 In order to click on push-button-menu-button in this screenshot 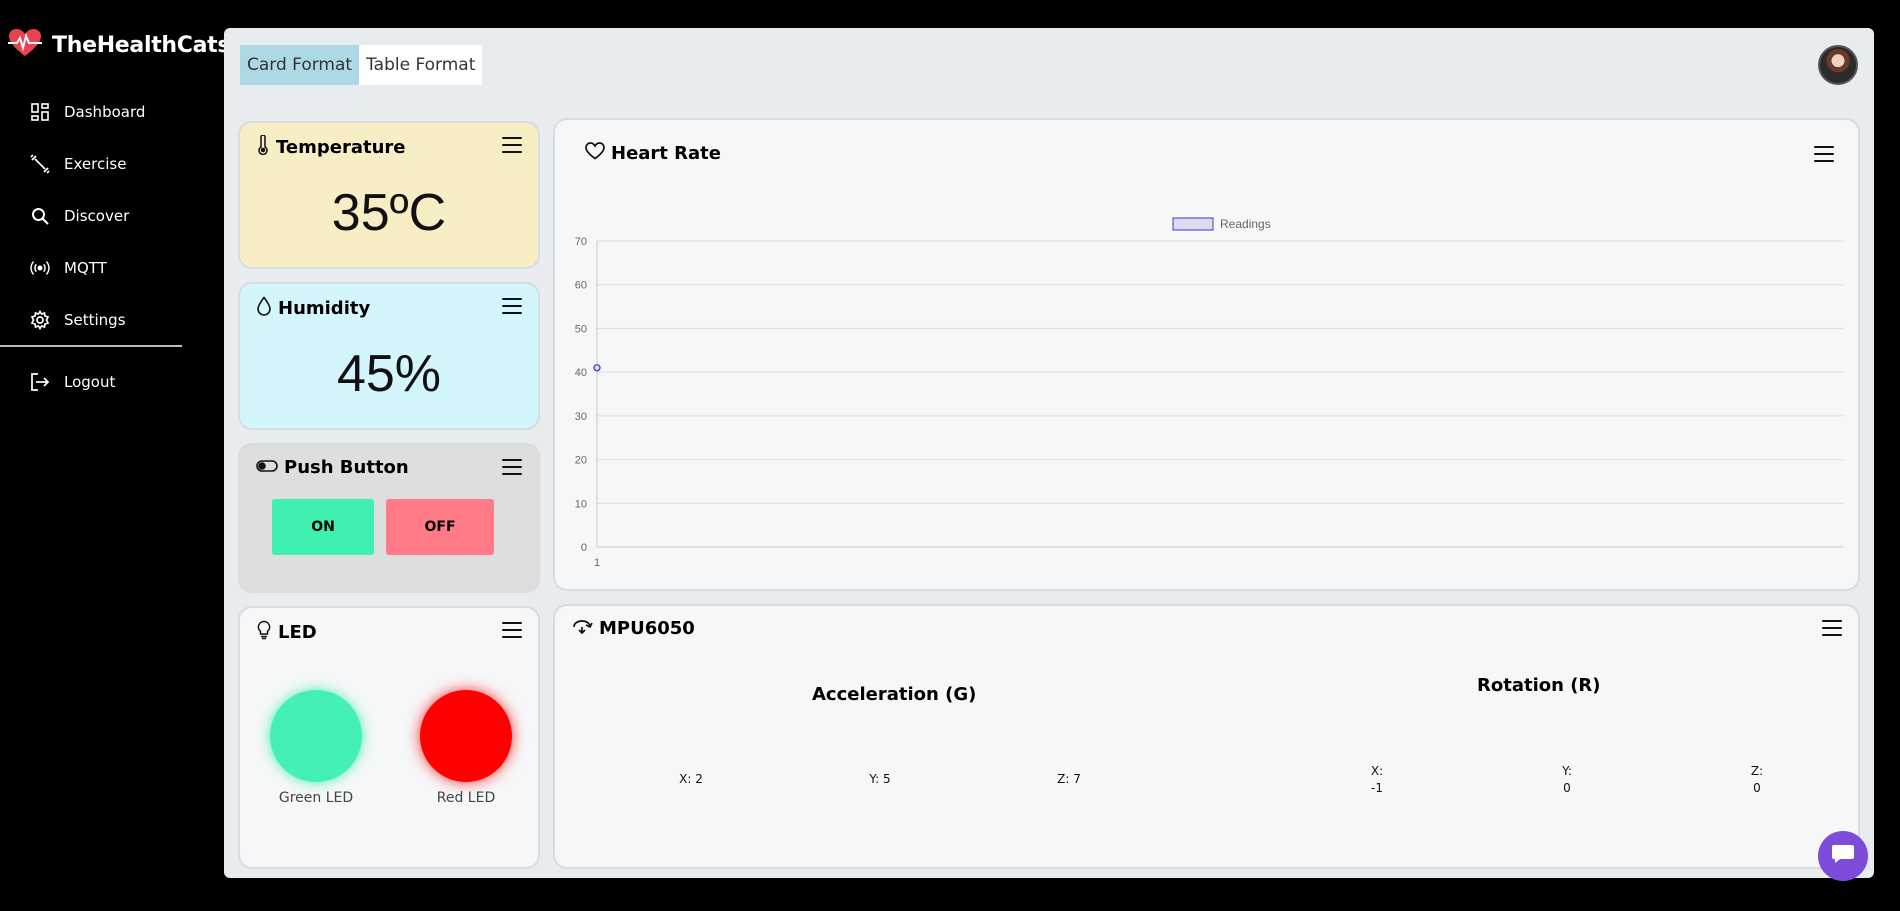, I will do `click(512, 467)`.